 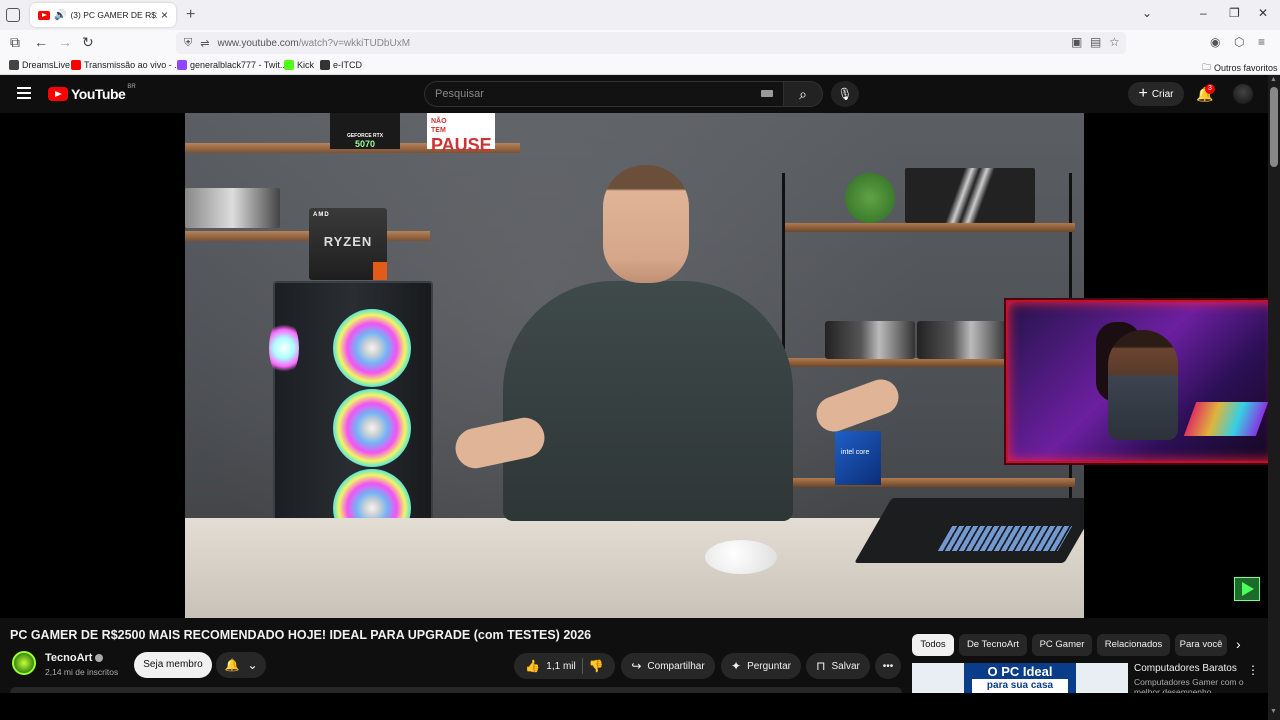 What do you see at coordinates (636, 666) in the screenshot?
I see `share-icon: ↪` at bounding box center [636, 666].